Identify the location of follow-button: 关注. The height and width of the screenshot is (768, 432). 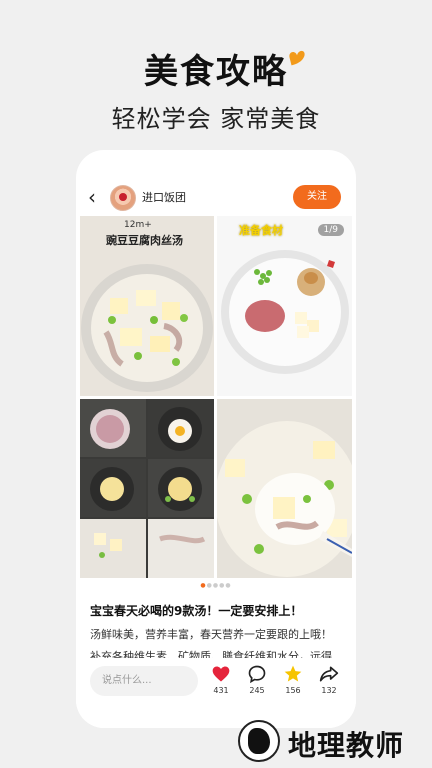
(317, 197).